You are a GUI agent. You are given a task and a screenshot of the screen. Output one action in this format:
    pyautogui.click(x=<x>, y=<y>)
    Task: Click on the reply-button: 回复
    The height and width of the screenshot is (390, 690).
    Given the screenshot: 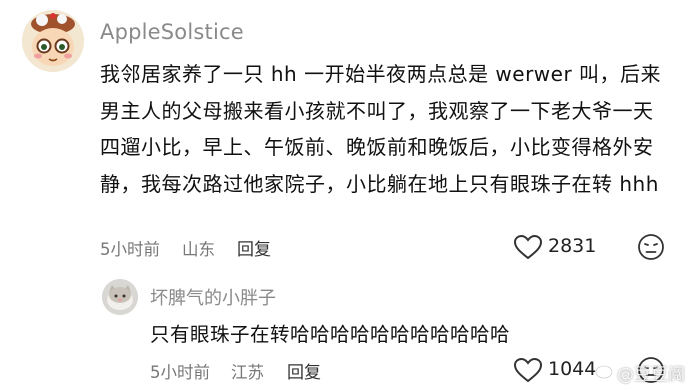 What is the action you would take?
    pyautogui.click(x=254, y=247)
    